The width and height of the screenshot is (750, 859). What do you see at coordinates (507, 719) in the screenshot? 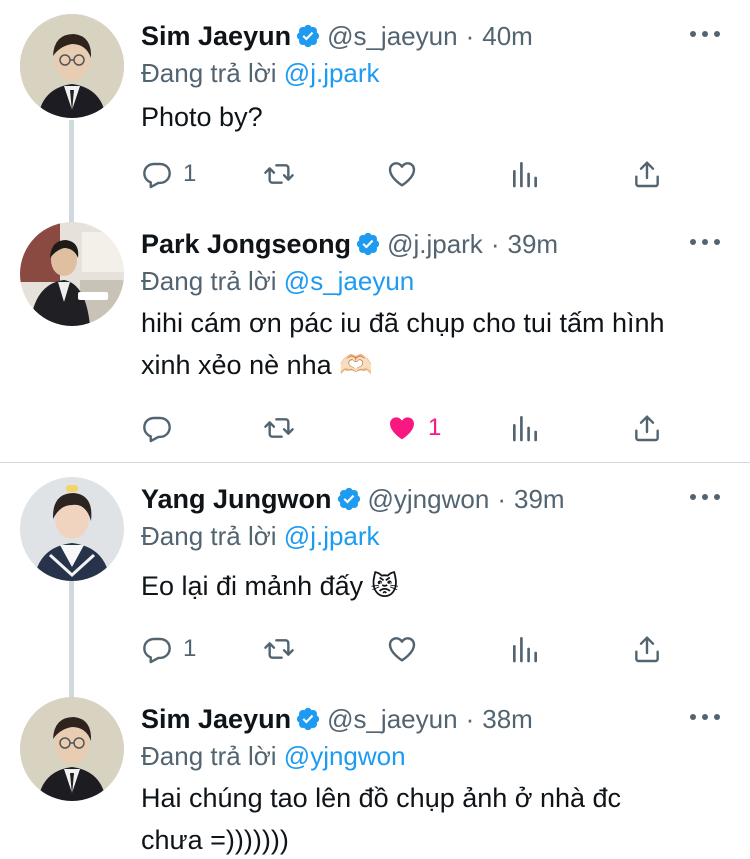
I see `timestamp: 38m` at bounding box center [507, 719].